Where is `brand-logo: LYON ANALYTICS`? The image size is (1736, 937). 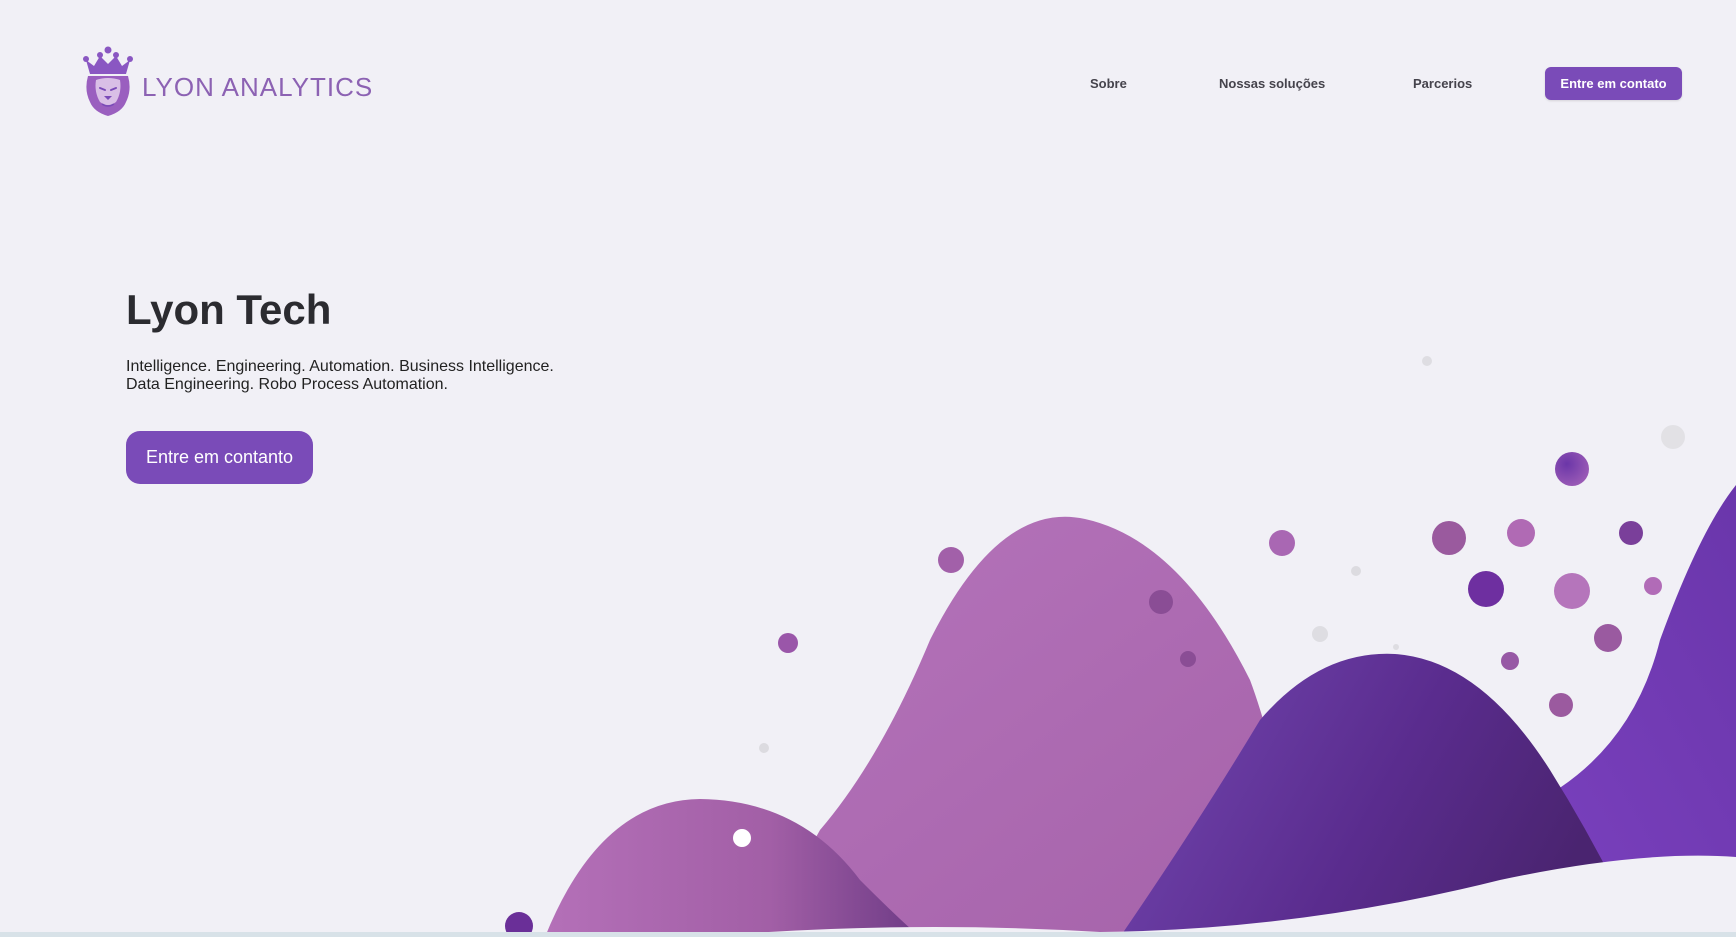 brand-logo: LYON ANALYTICS is located at coordinates (226, 82).